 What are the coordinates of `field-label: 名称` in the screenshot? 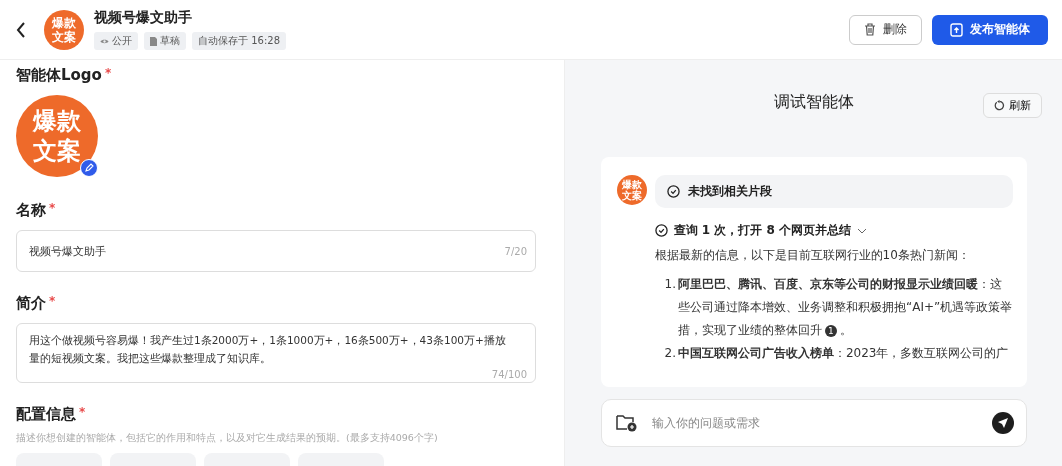 It's located at (31, 210).